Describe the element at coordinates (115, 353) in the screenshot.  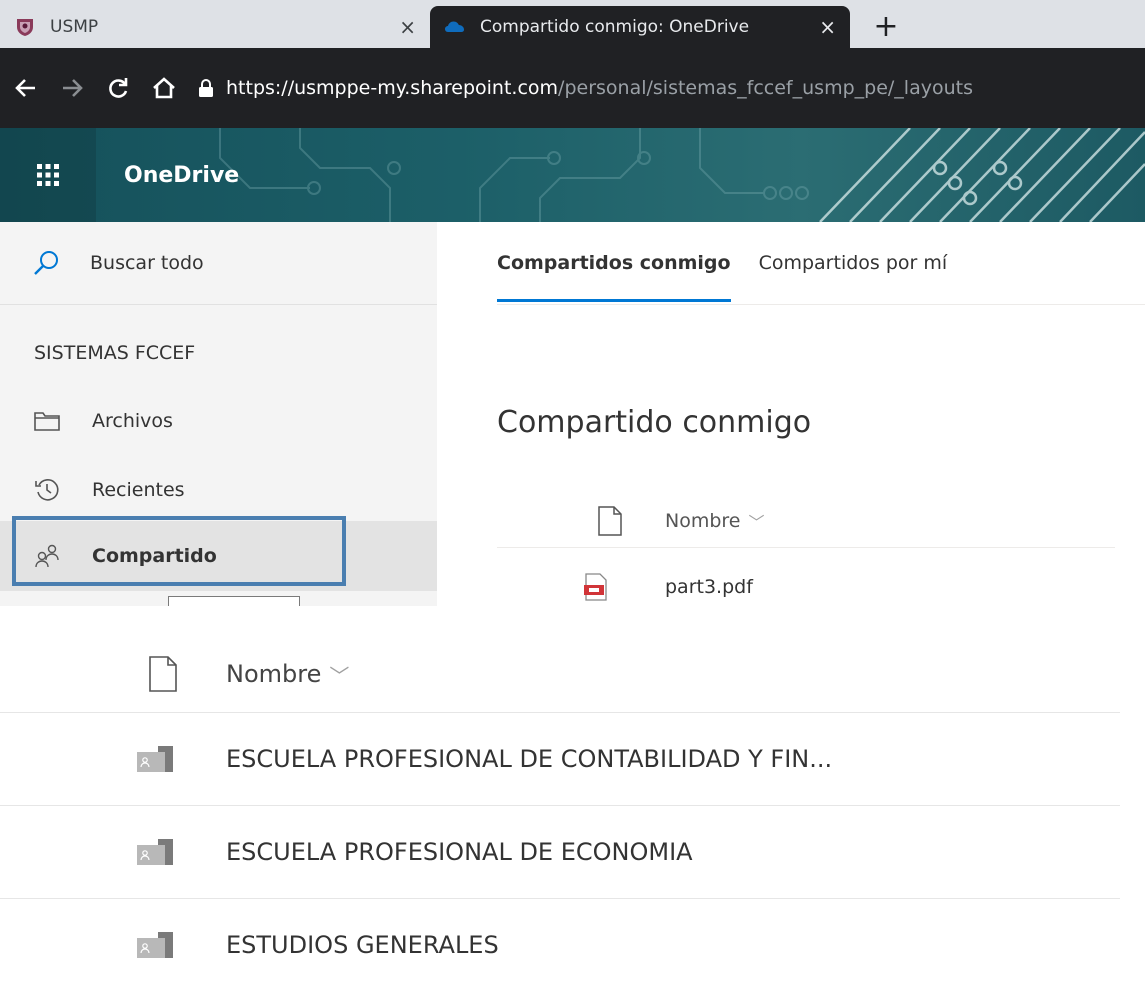
I see `section-title: SISTEMAS FCCEF` at that location.